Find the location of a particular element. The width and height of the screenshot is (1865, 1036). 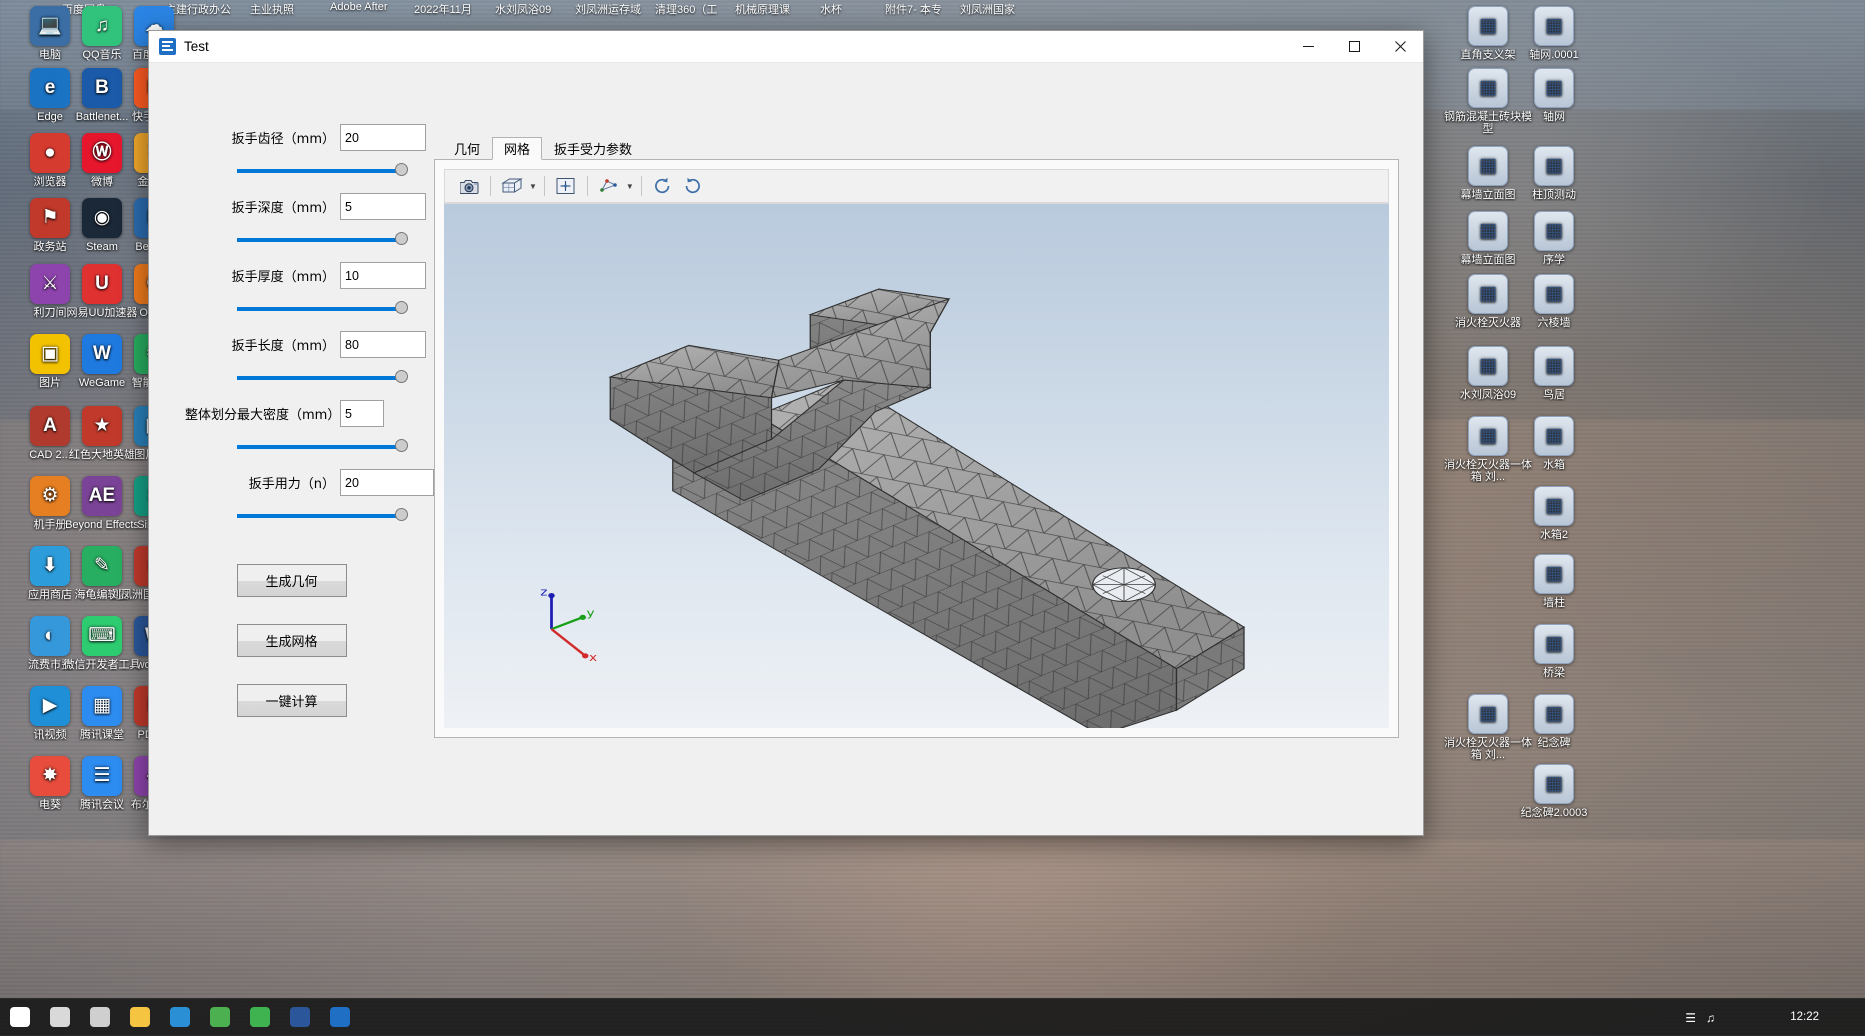

tray-volume-icon: ♫ is located at coordinates (1710, 1018).